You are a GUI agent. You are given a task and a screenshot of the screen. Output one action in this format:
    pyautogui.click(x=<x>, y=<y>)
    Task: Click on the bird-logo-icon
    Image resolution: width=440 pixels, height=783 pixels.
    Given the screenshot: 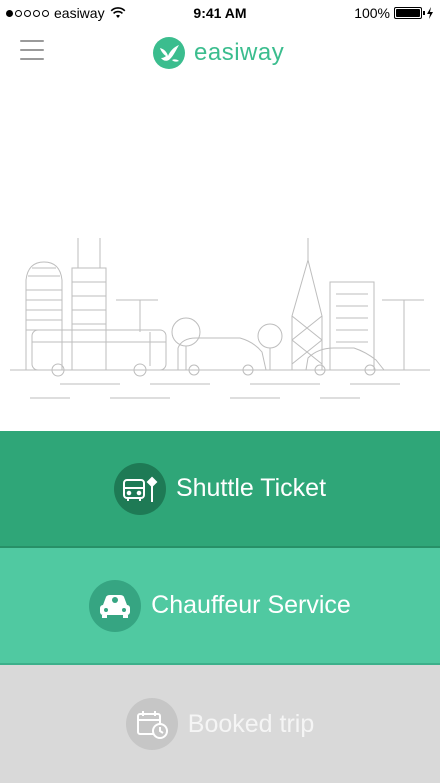 What is the action you would take?
    pyautogui.click(x=169, y=53)
    